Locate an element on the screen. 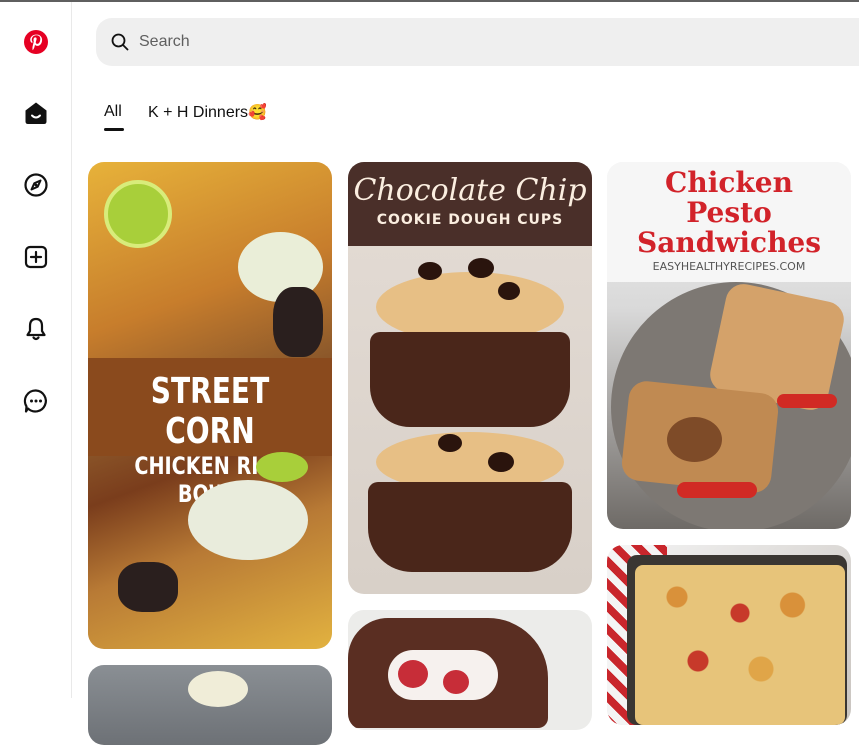 The width and height of the screenshot is (859, 745). pin-title-banner: STREET CORN CHICKEN RICE BOWL is located at coordinates (210, 433).